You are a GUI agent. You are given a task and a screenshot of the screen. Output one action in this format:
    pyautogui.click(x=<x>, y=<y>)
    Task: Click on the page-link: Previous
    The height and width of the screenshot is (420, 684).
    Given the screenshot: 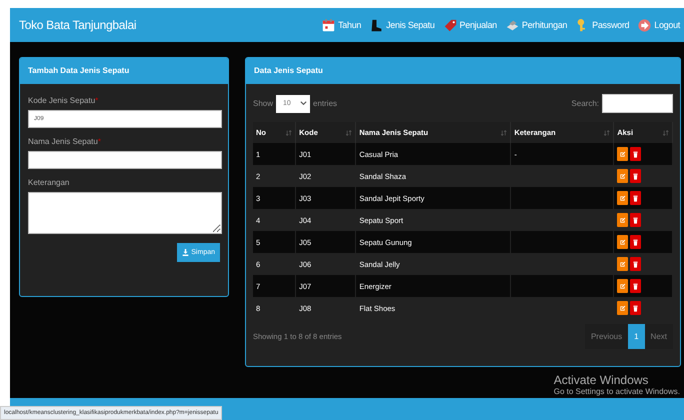 What is the action you would take?
    pyautogui.click(x=606, y=336)
    